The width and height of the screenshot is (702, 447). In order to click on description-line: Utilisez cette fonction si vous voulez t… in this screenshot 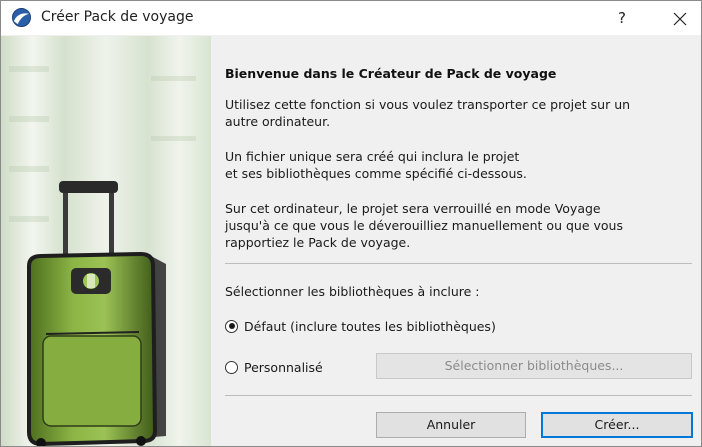, I will do `click(428, 104)`.